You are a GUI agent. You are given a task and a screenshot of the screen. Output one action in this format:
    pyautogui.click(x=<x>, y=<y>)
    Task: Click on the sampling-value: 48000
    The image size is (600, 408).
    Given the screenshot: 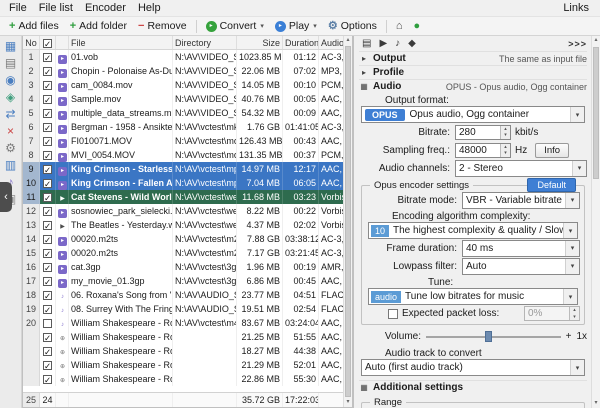 What is the action you would take?
    pyautogui.click(x=478, y=150)
    